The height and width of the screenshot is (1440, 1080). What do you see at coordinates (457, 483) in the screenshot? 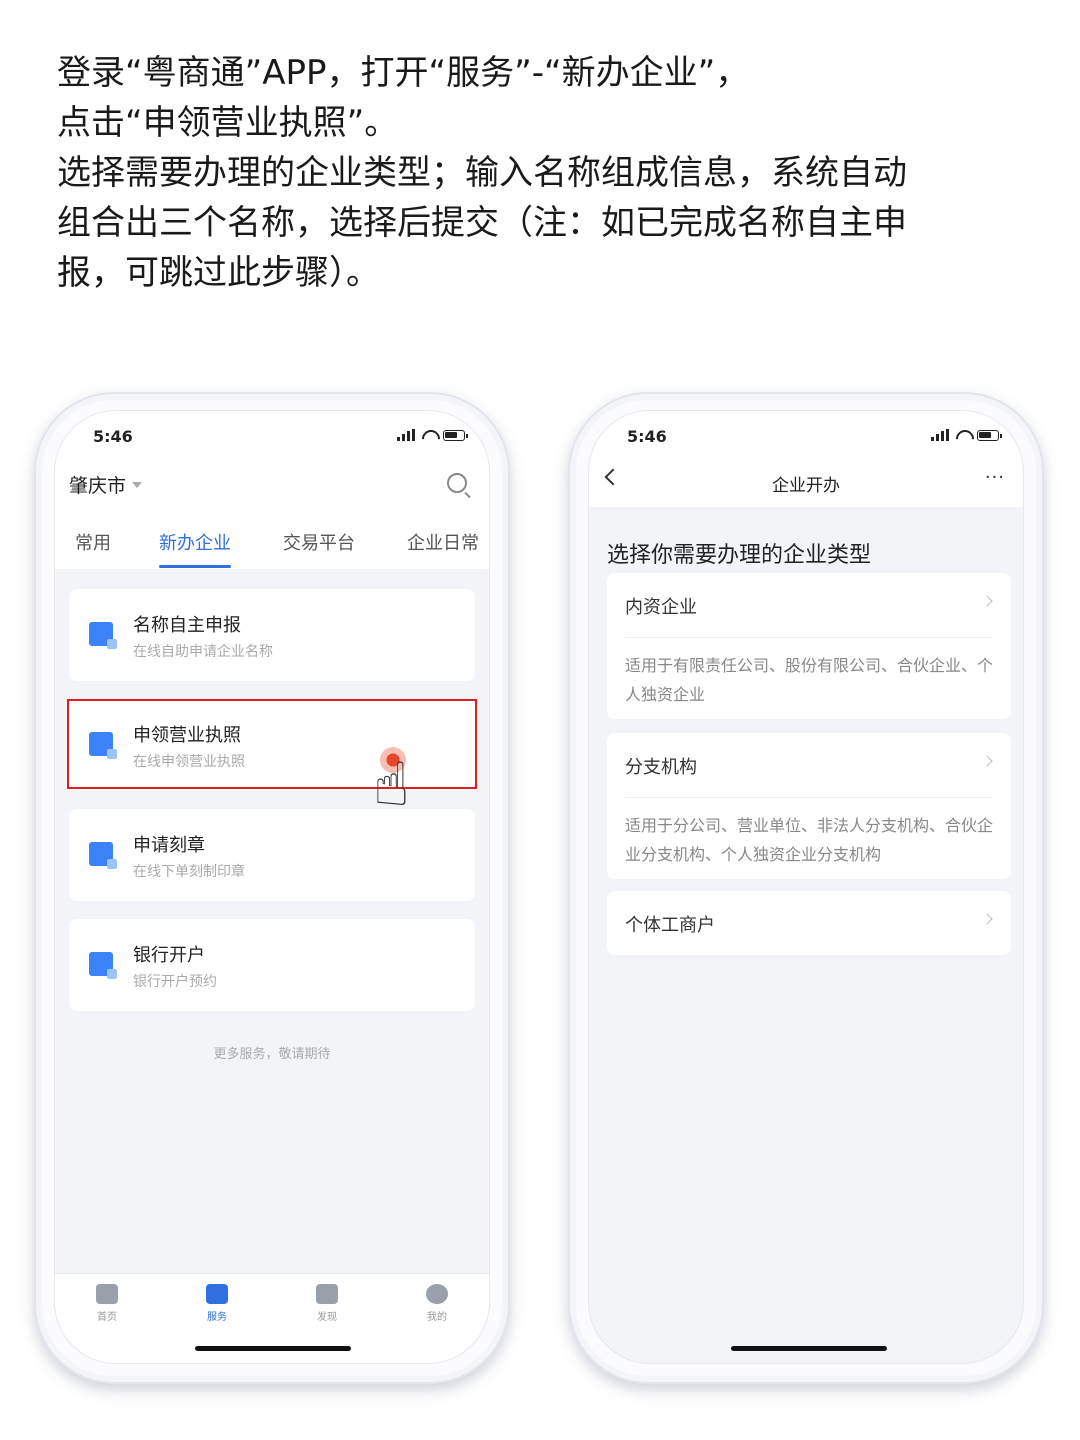
I see `search-icon` at bounding box center [457, 483].